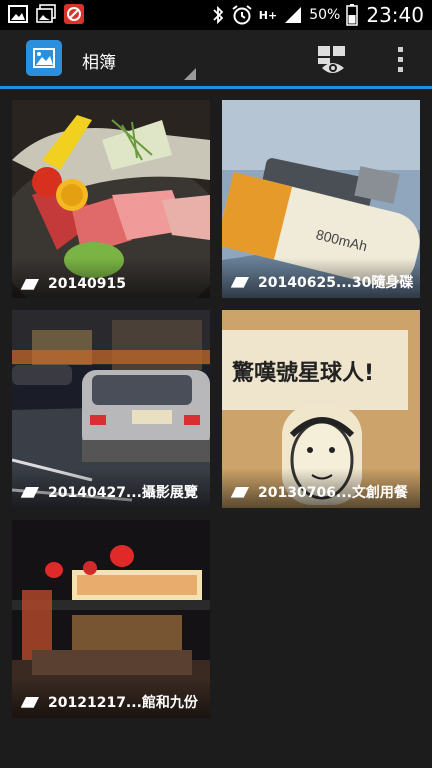 Image resolution: width=432 pixels, height=768 pixels. What do you see at coordinates (242, 15) in the screenshot?
I see `alarm-icon` at bounding box center [242, 15].